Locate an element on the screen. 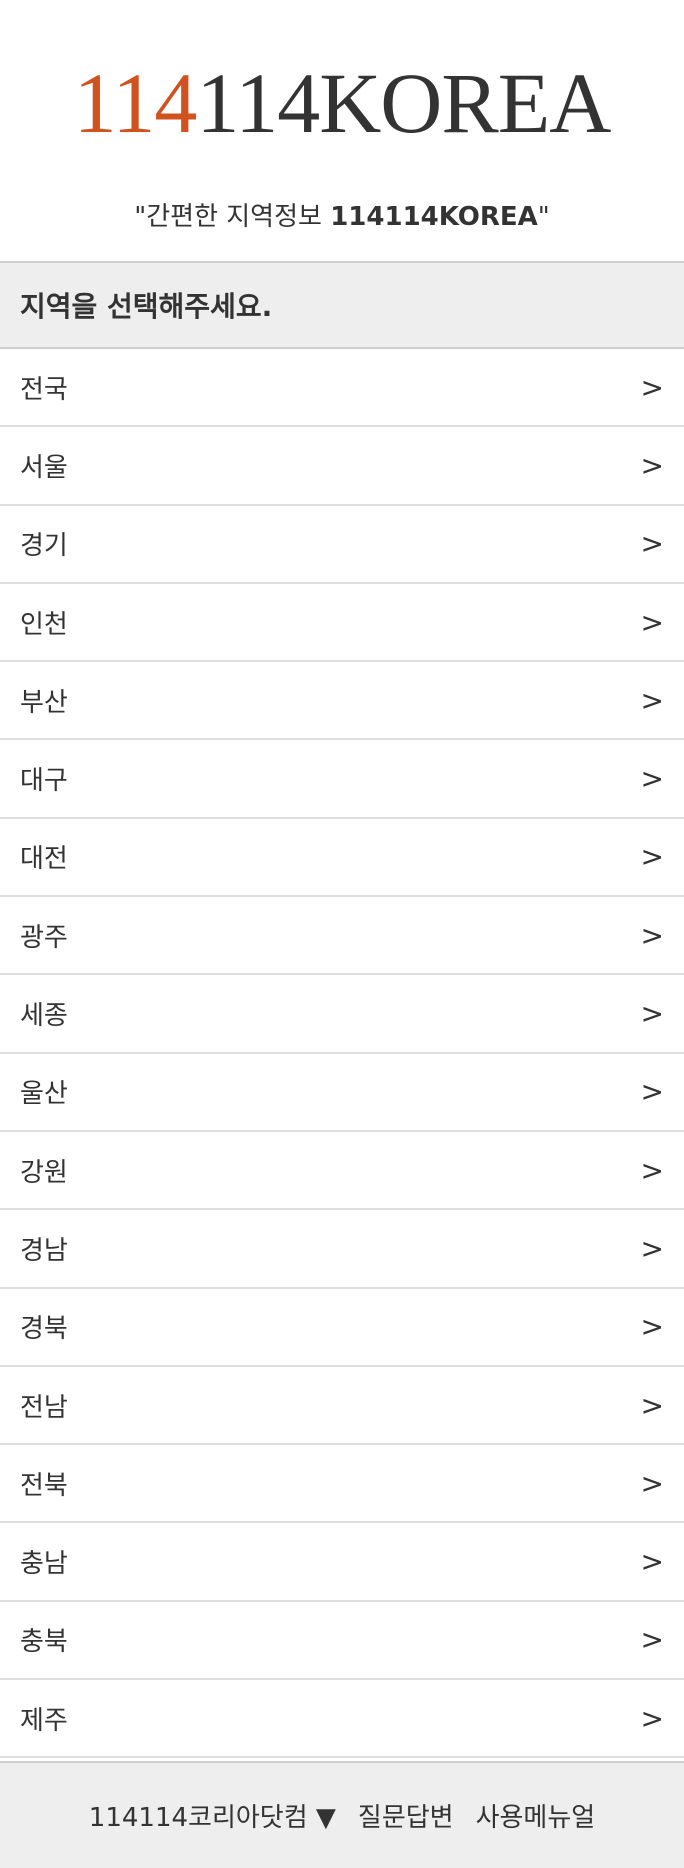  region-item-gyeongnam: 경남 > is located at coordinates (342, 1249).